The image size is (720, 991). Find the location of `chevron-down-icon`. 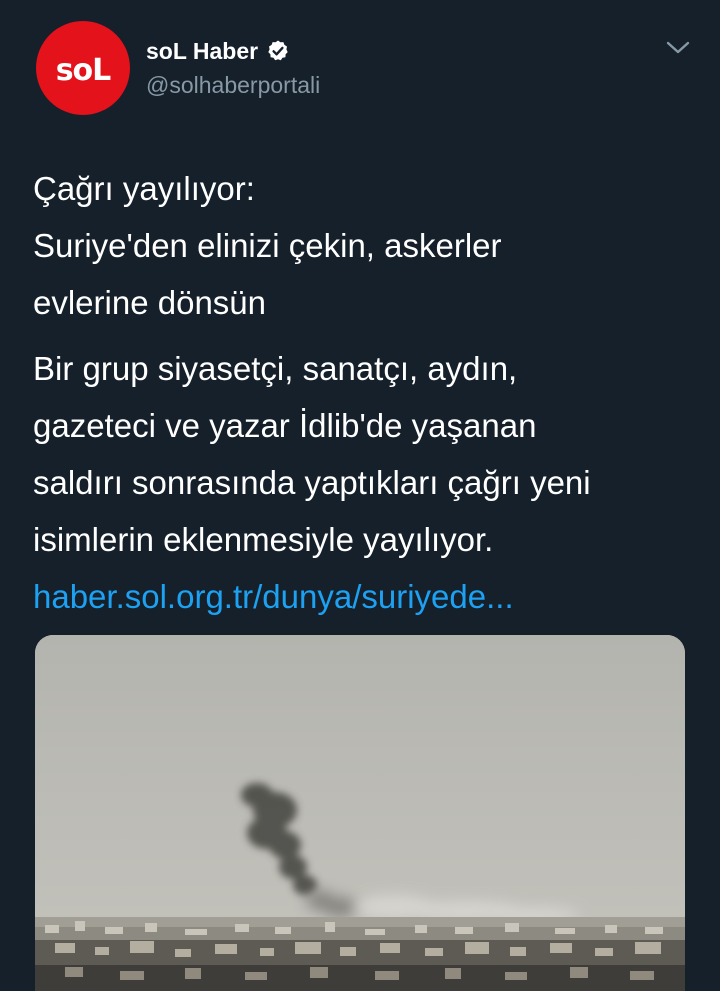

chevron-down-icon is located at coordinates (678, 48).